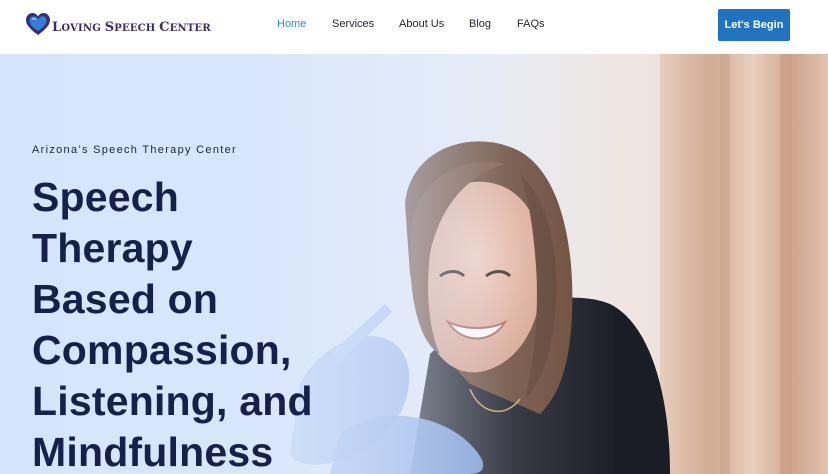 Image resolution: width=828 pixels, height=474 pixels. I want to click on hero-eyebrow: Arizona’s Speech Therapy Center, so click(134, 150).